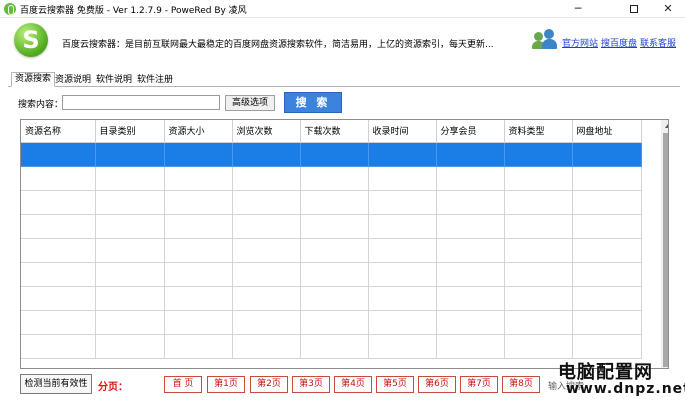 The height and width of the screenshot is (409, 685). Describe the element at coordinates (266, 131) in the screenshot. I see `col-views: 浏览次数` at that location.